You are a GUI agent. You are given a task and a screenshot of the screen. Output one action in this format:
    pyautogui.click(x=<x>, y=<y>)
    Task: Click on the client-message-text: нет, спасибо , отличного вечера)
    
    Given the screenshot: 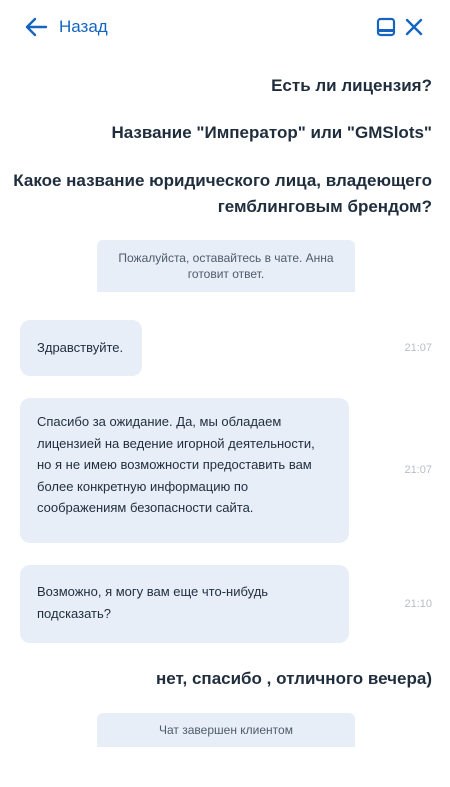 What is the action you would take?
    pyautogui.click(x=293, y=678)
    